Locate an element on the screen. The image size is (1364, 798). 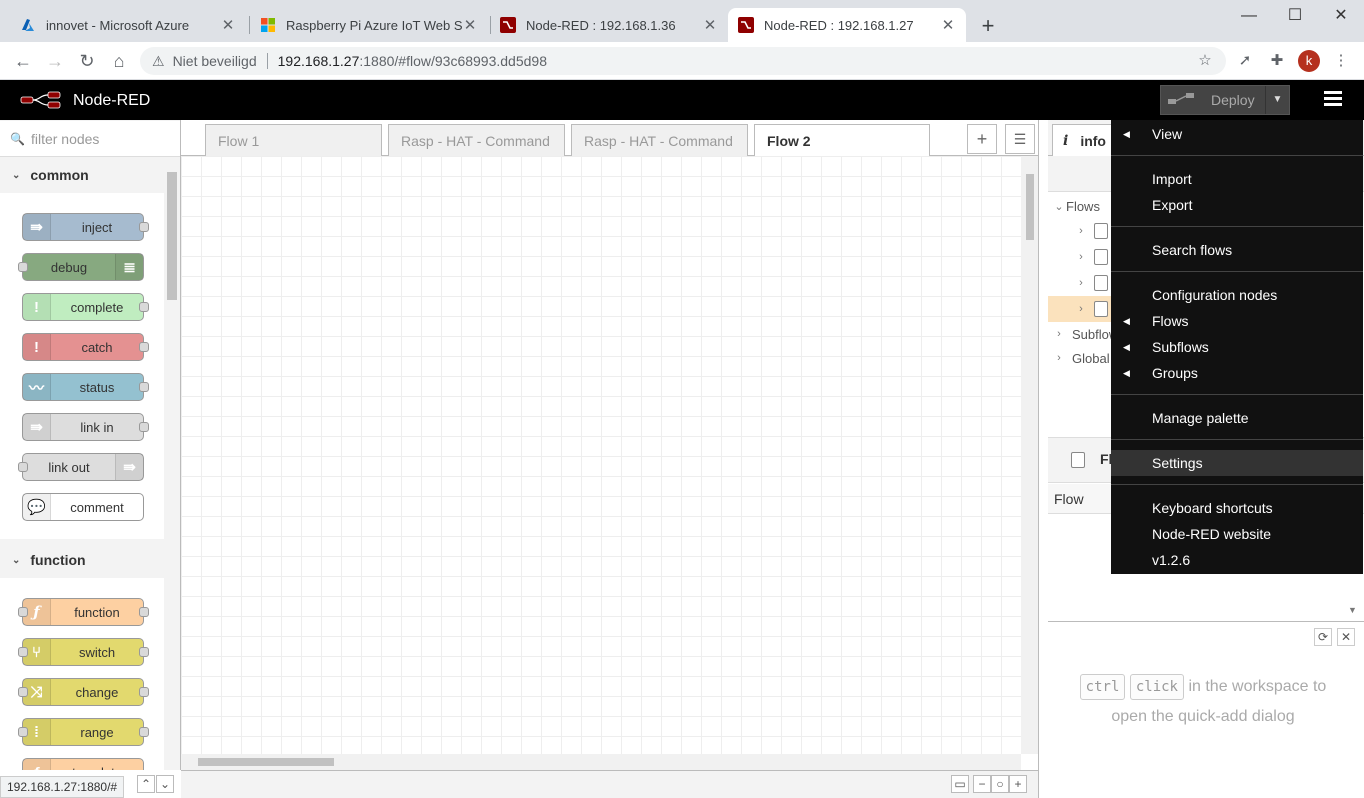
minimize-icon: — is located at coordinates (1249, 16).